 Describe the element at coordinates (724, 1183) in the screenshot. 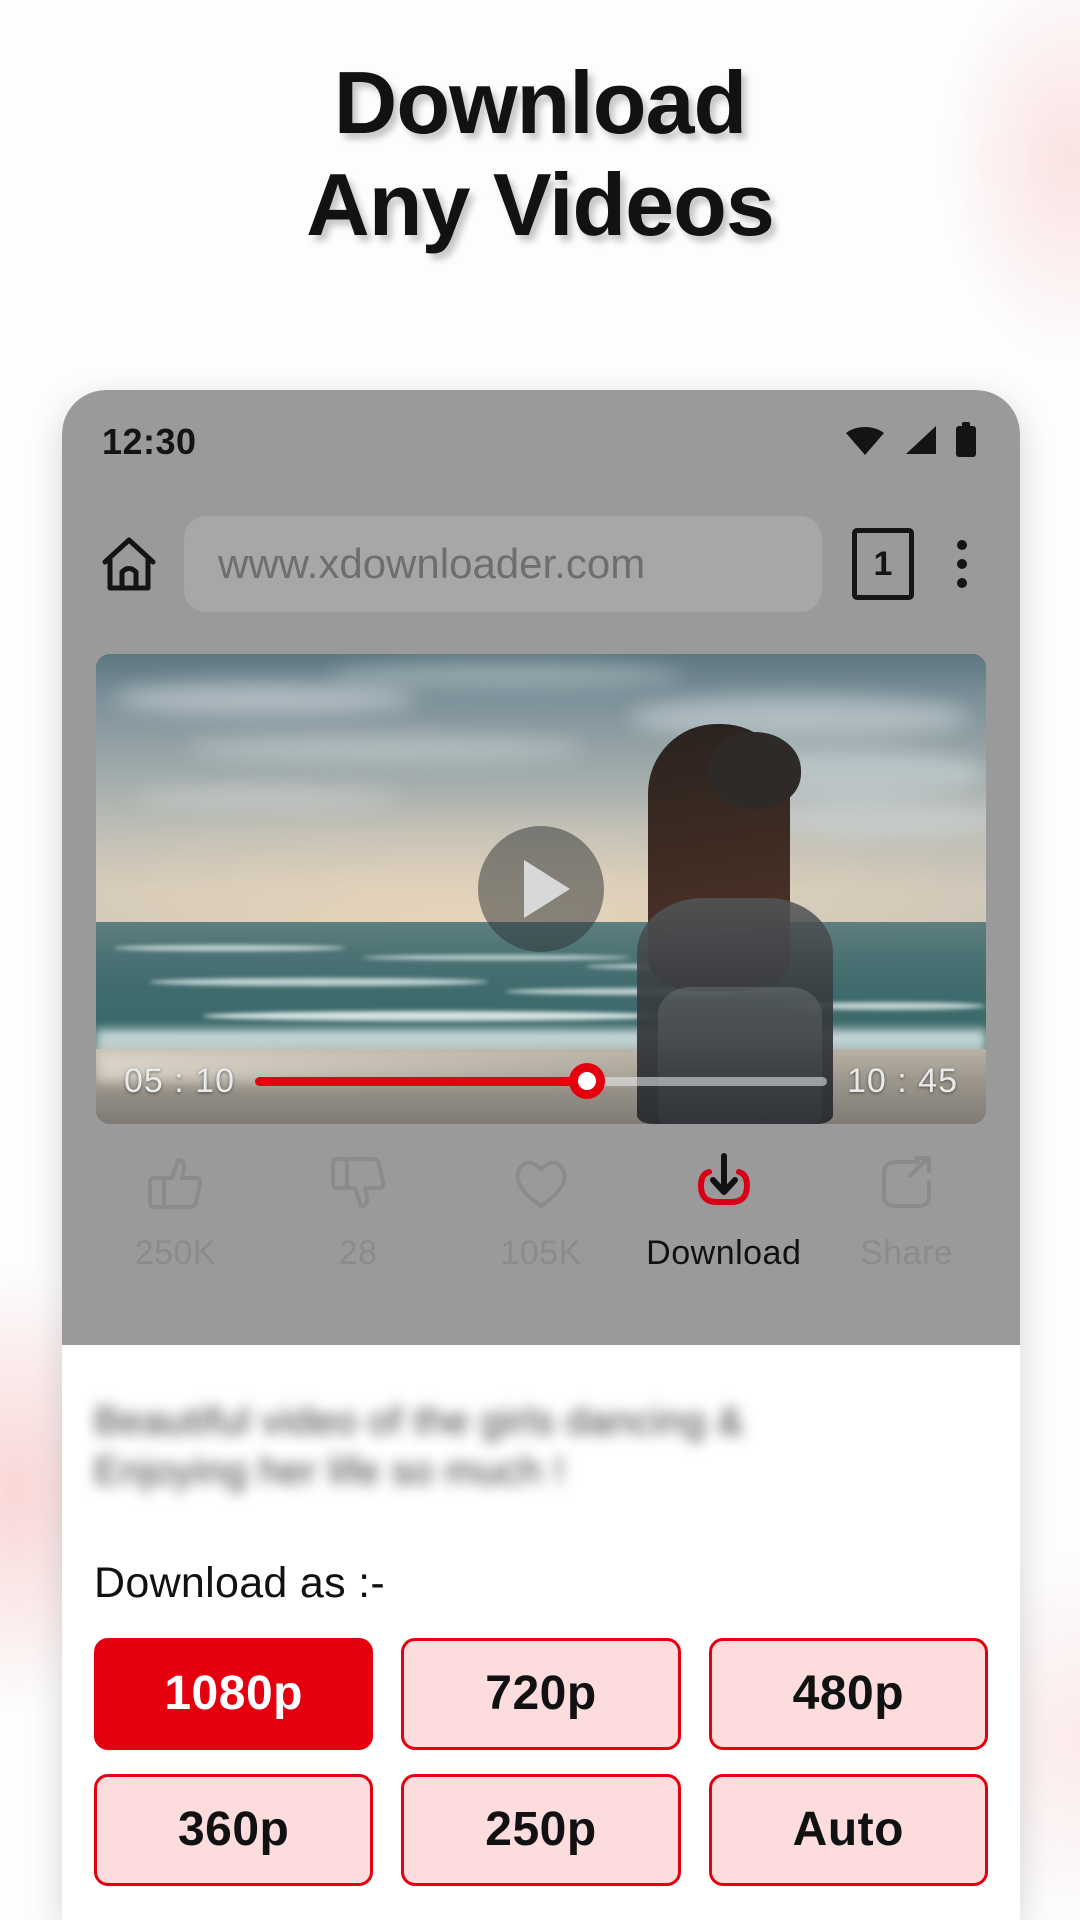

I see `download-icon` at that location.